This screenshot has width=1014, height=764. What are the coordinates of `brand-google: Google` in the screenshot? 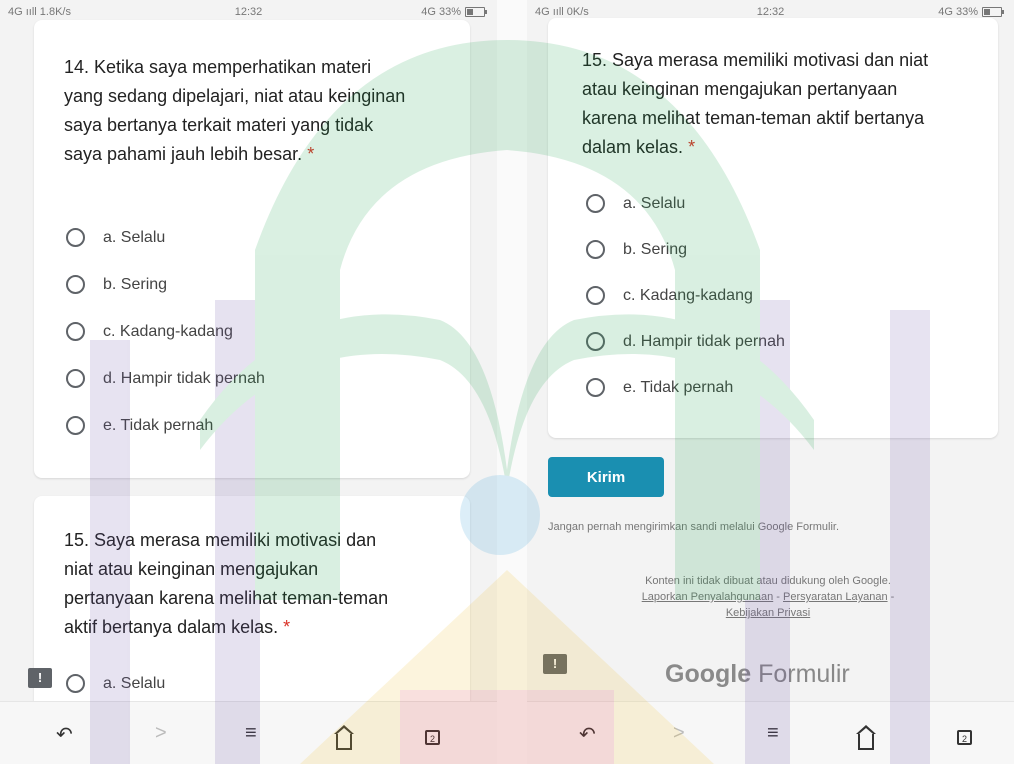 It's located at (708, 674).